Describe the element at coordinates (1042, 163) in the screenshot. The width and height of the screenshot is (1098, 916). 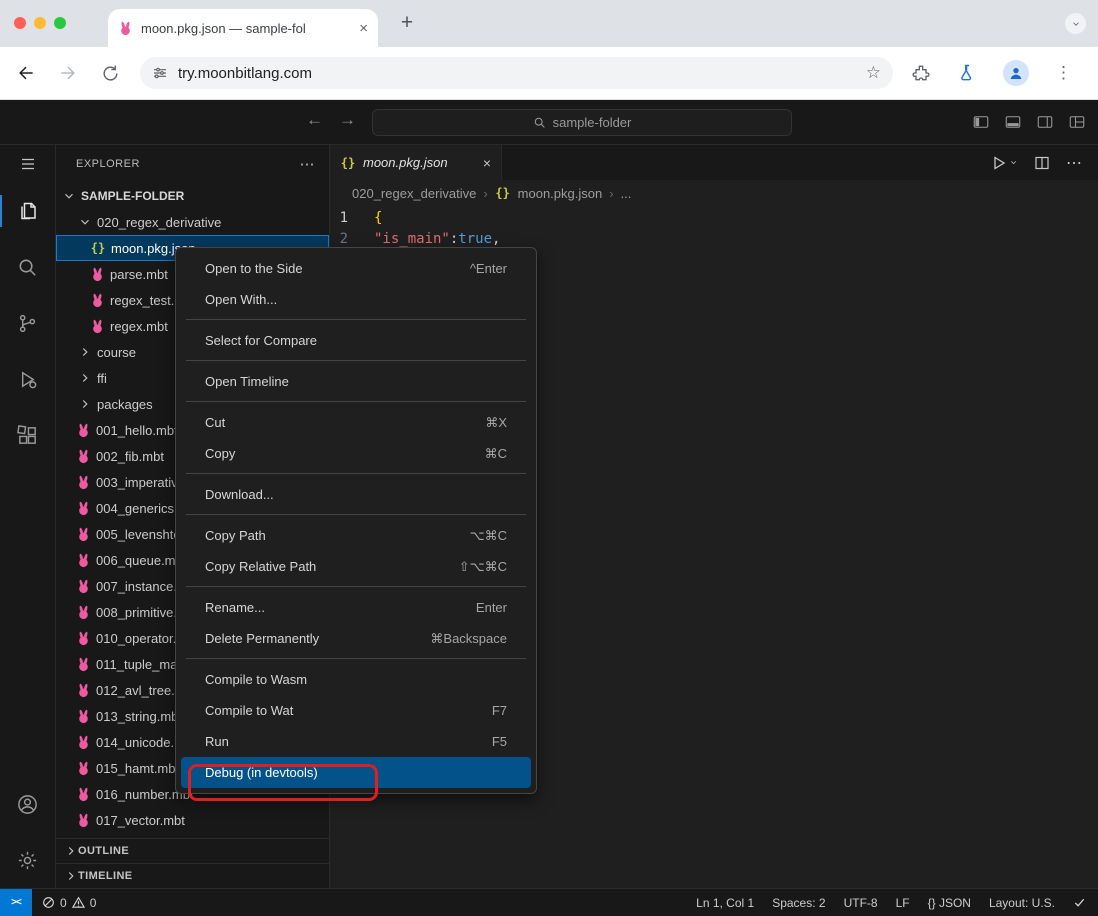
I see `split-editor-icon` at that location.